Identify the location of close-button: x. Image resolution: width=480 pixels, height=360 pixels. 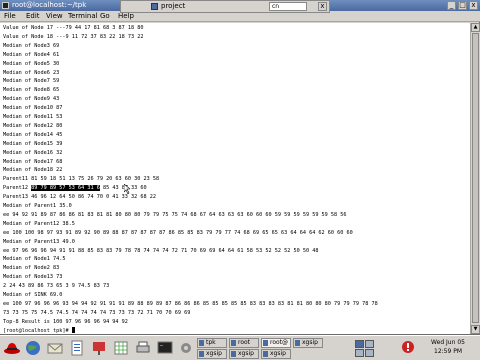
(473, 5).